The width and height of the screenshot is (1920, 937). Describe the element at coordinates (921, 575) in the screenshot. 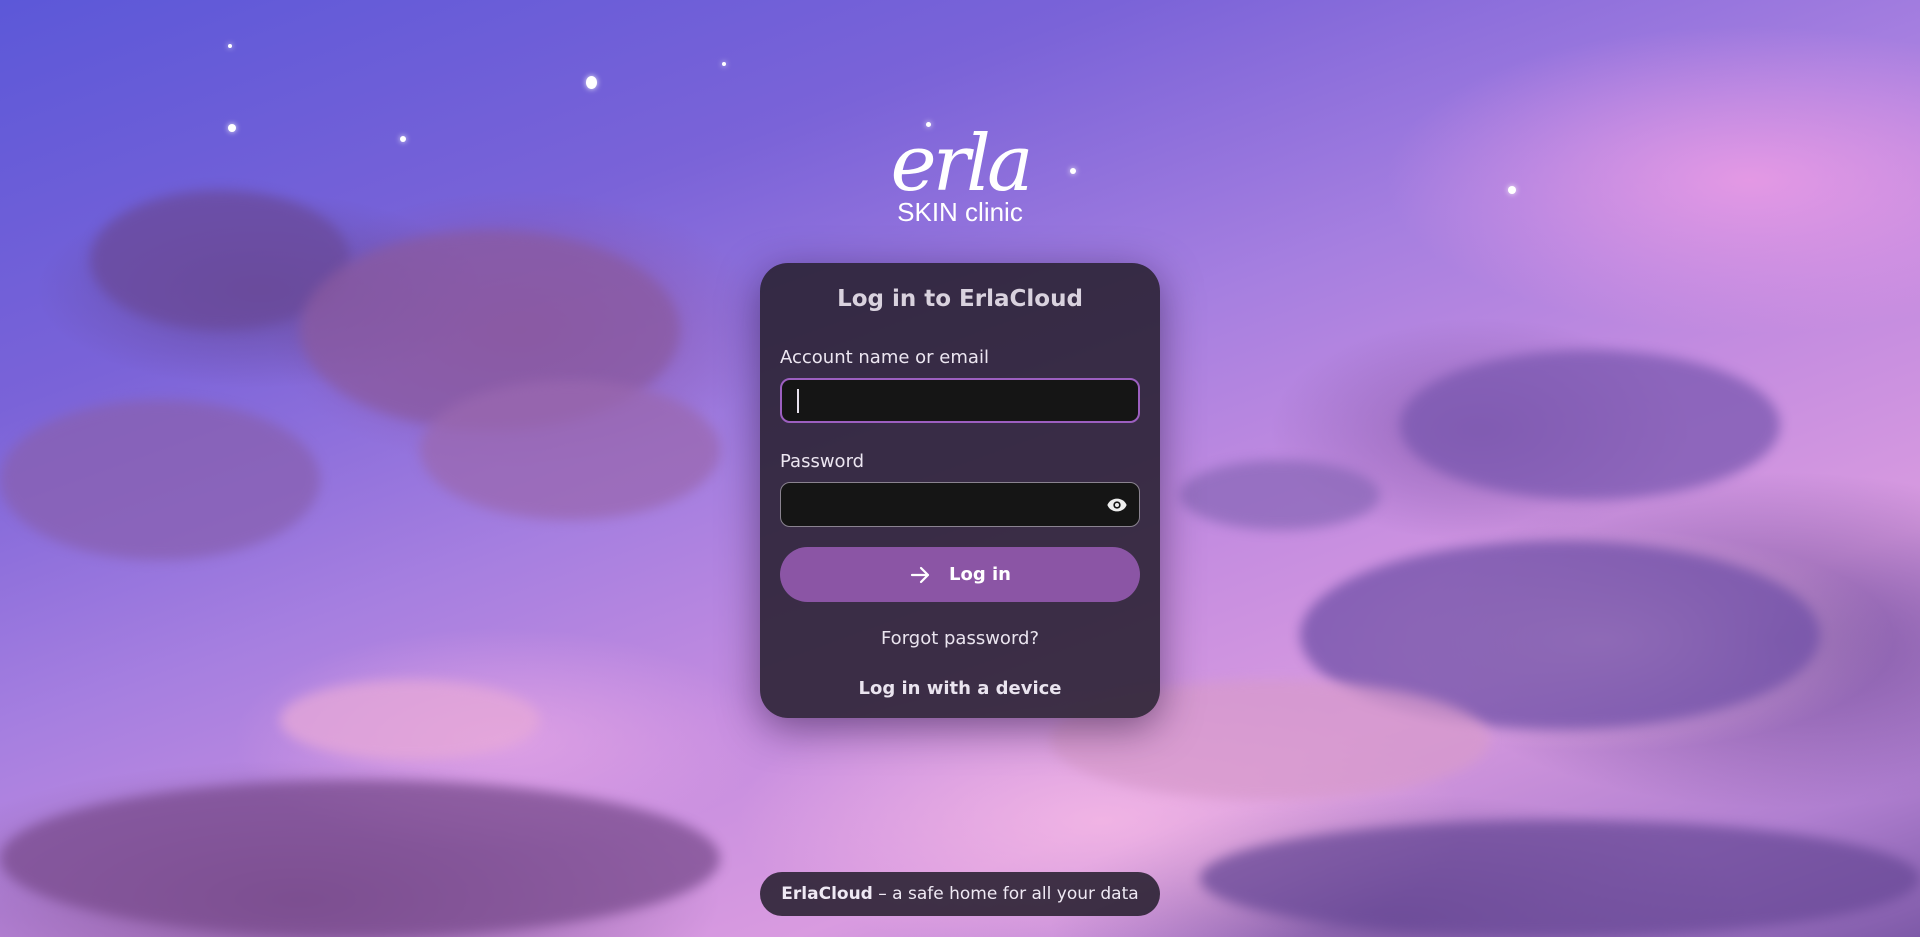

I see `arrow-right-icon` at that location.